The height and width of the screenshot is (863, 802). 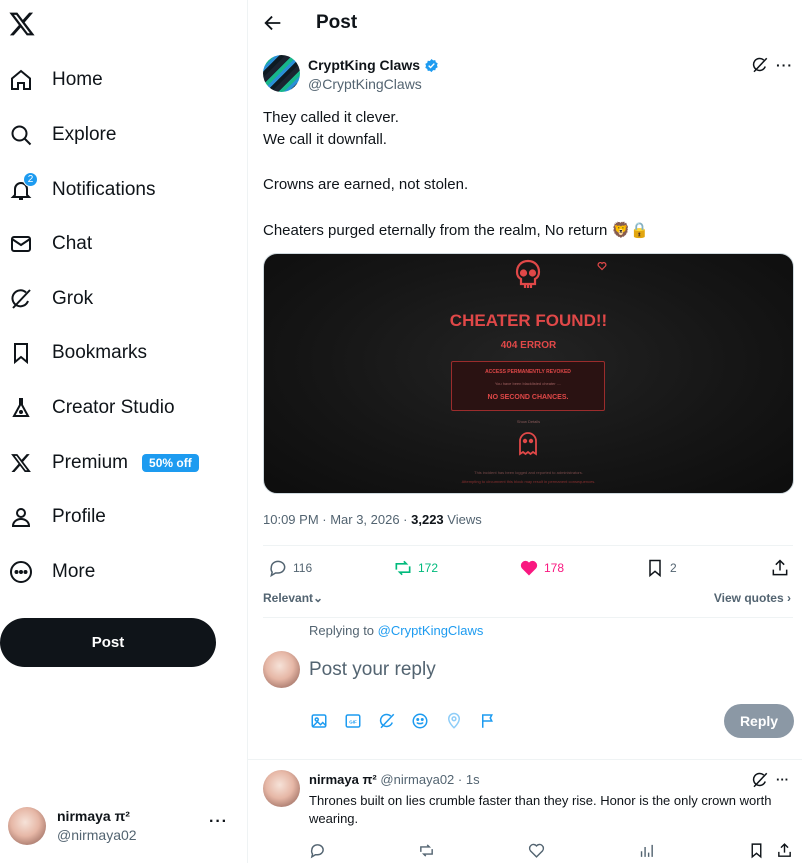 I want to click on account-switcher: nirmaya π² @nirmaya02 ···, so click(x=123, y=826).